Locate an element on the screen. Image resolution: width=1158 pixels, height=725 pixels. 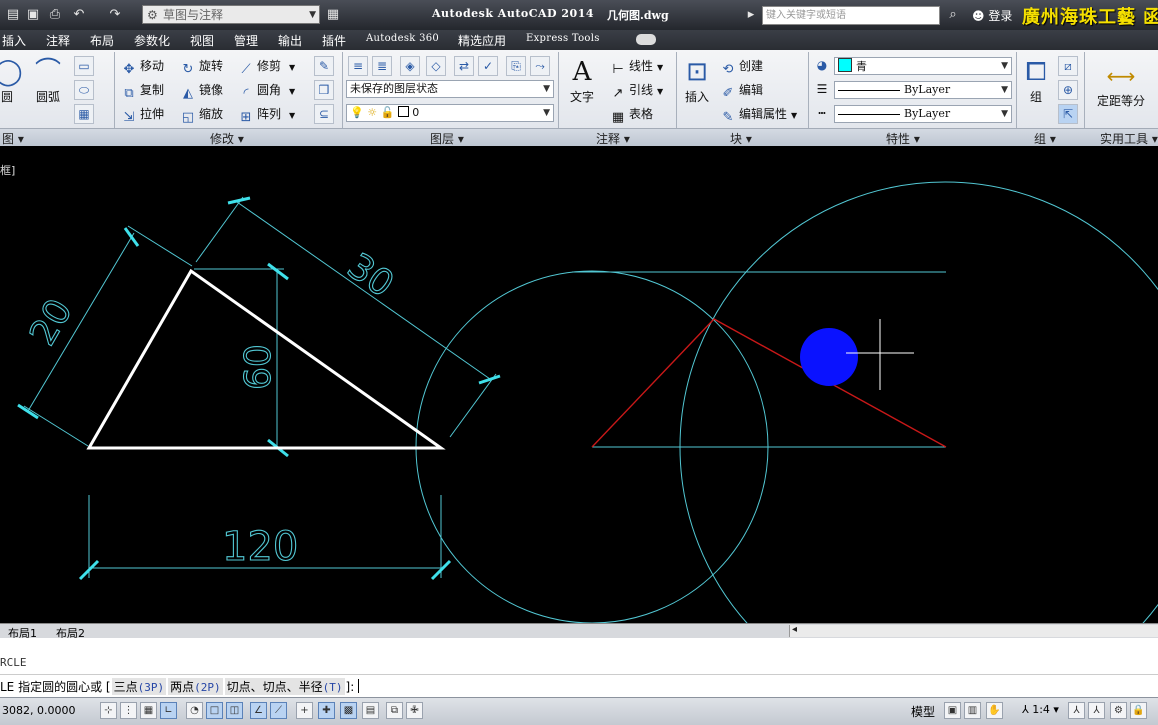
dynamic-ucs-icon: ⟋ is located at coordinates (278, 710).